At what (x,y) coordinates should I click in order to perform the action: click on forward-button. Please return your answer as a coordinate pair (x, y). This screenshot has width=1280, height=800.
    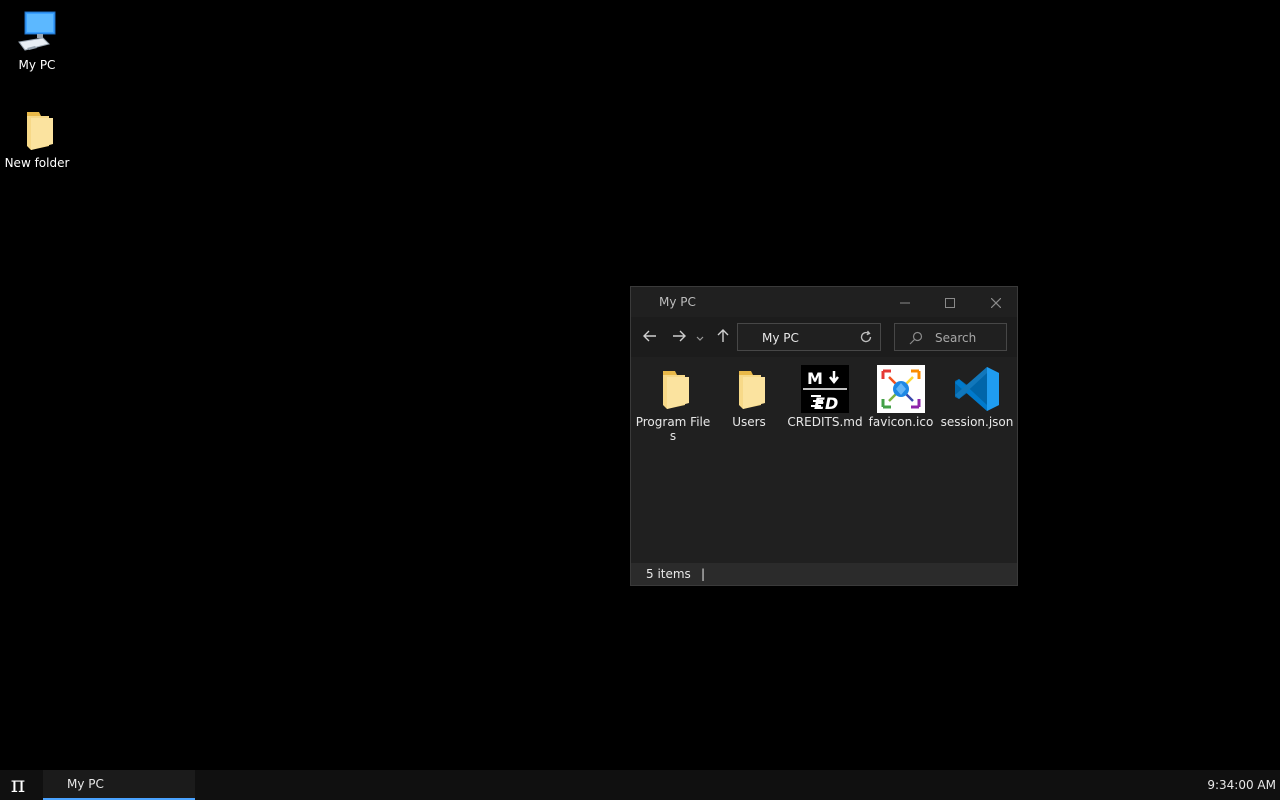
    Looking at the image, I should click on (679, 337).